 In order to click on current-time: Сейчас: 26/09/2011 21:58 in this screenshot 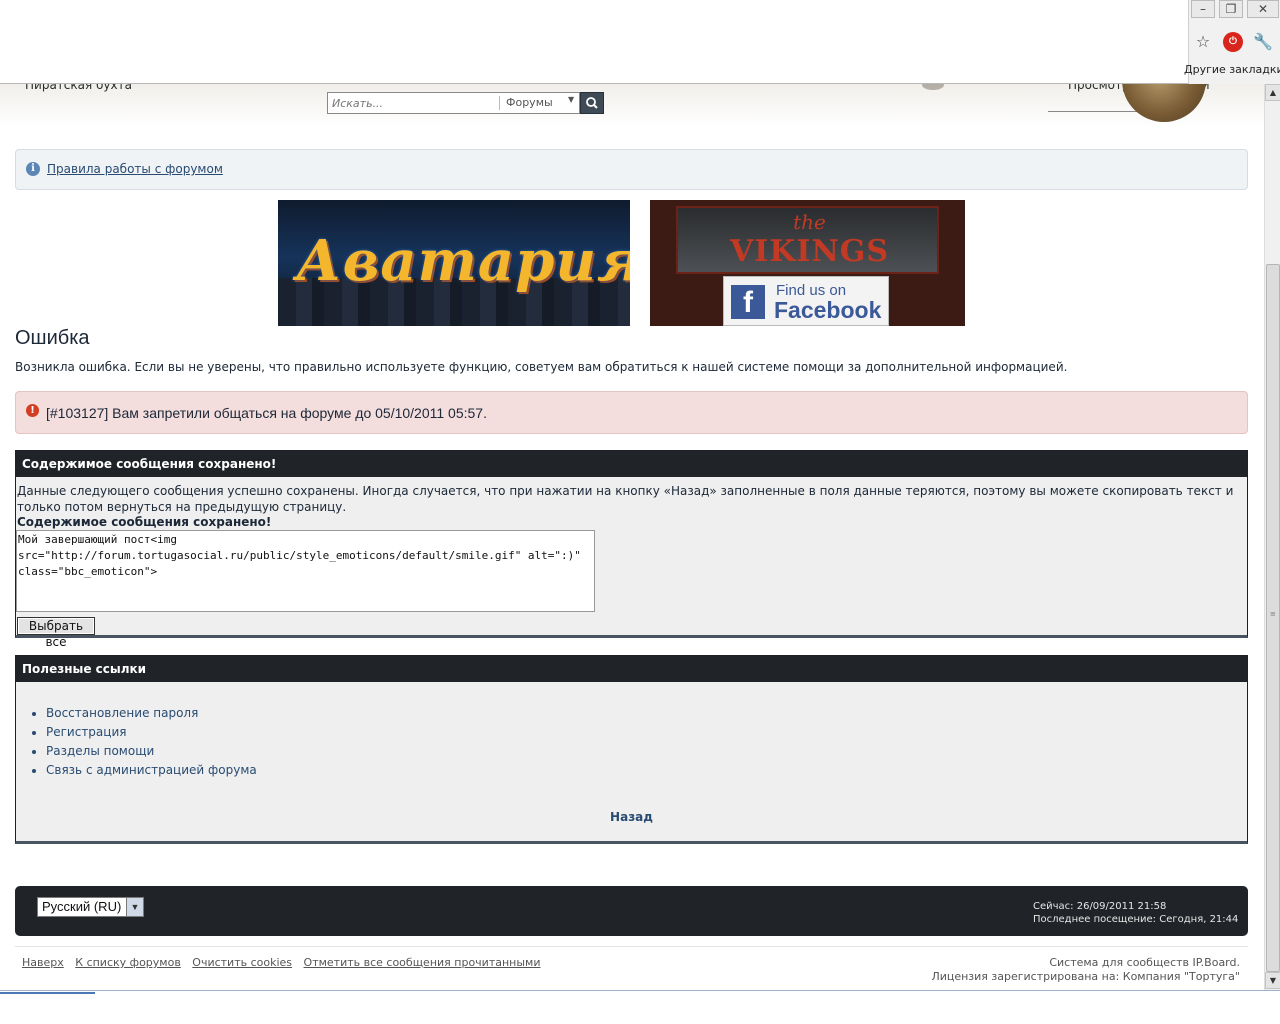, I will do `click(1100, 906)`.